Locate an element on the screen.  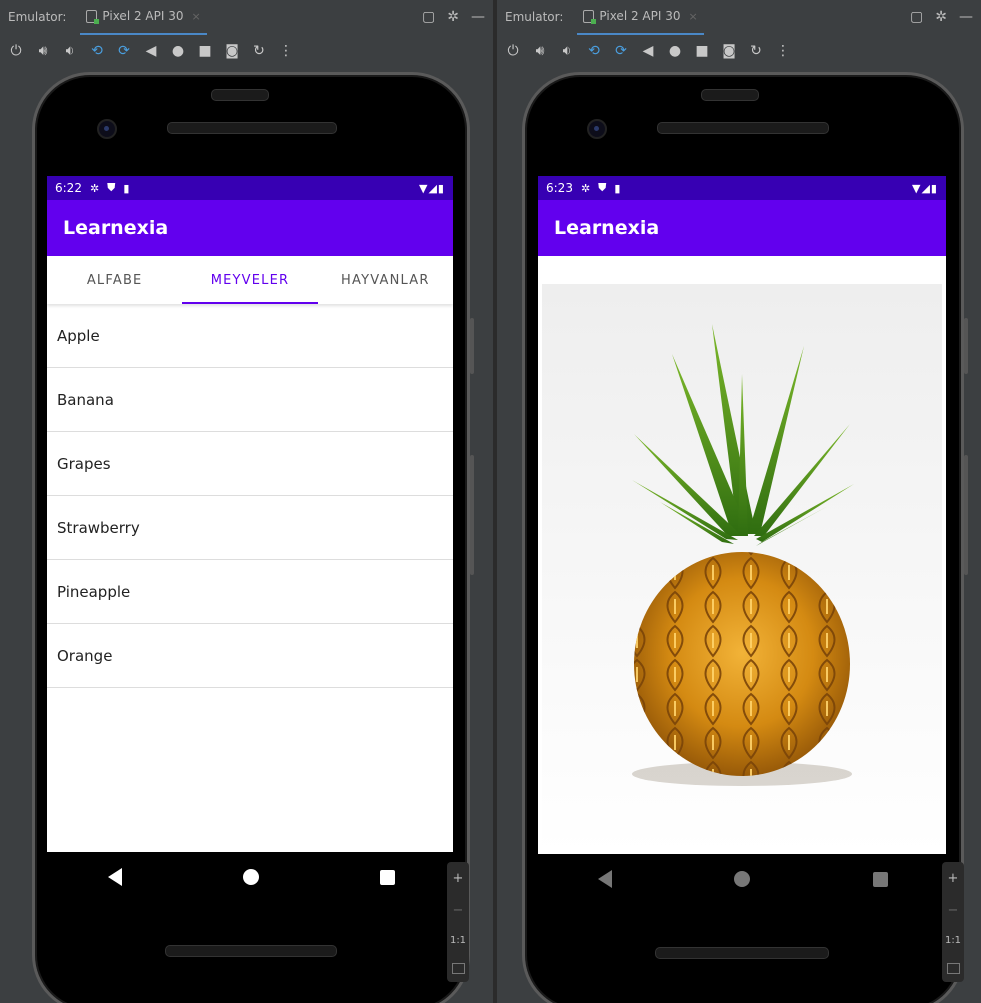
list-item-label: Grapes is located at coordinates (84, 463).